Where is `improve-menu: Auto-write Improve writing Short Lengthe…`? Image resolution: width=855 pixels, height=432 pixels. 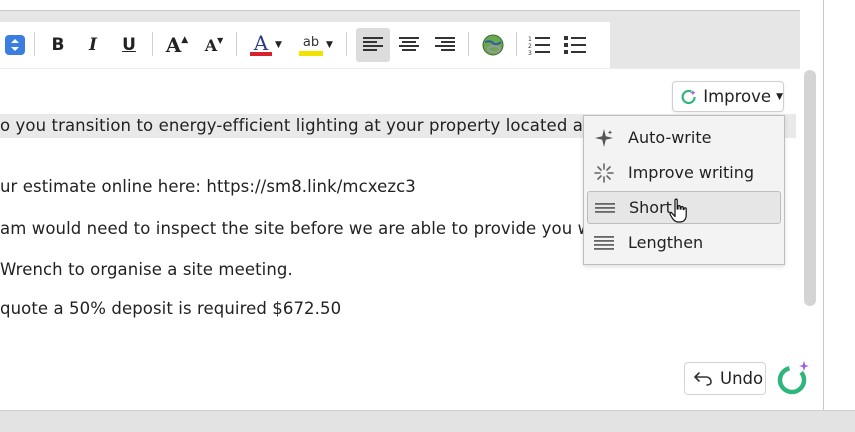 improve-menu: Auto-write Improve writing Short Lengthe… is located at coordinates (684, 190).